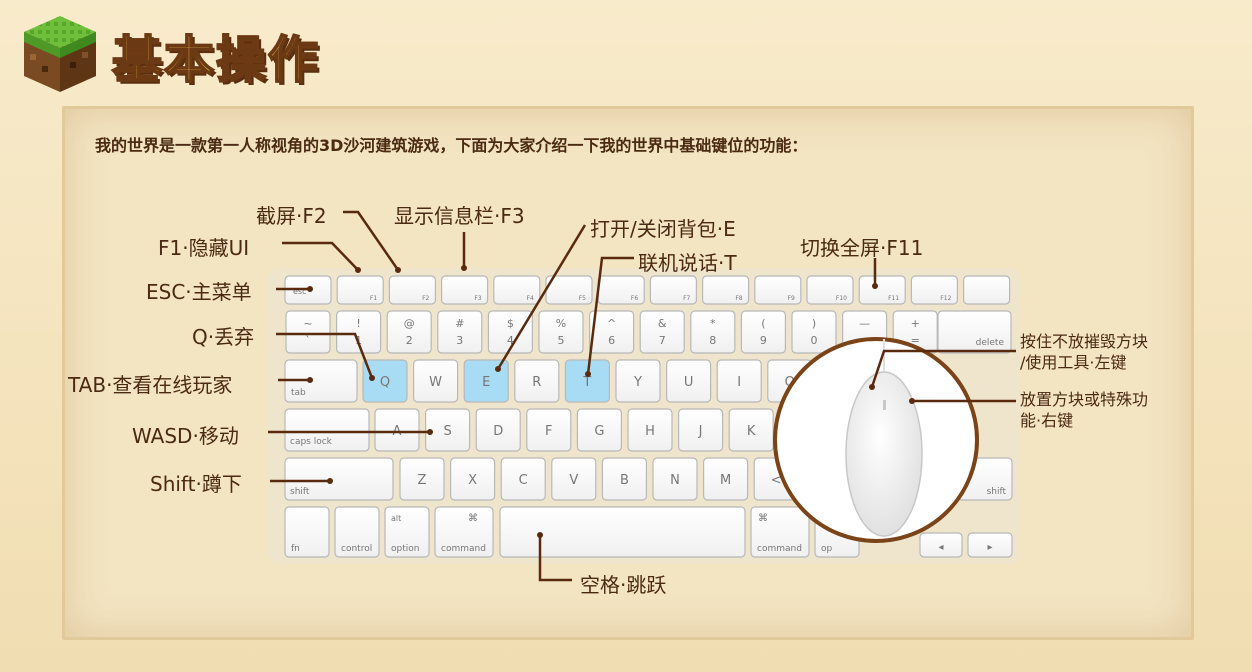  What do you see at coordinates (300, 492) in the screenshot?
I see `shift-key-label: shift` at bounding box center [300, 492].